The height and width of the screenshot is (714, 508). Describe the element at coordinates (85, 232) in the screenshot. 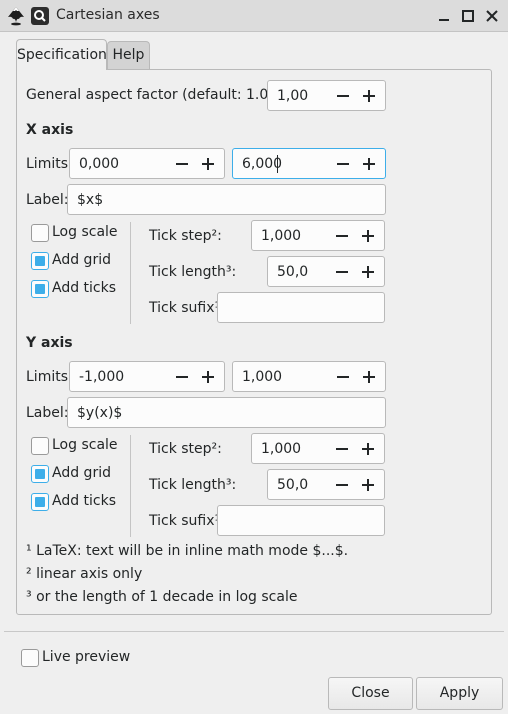

I see `x-log-scale-label: Log scale` at that location.